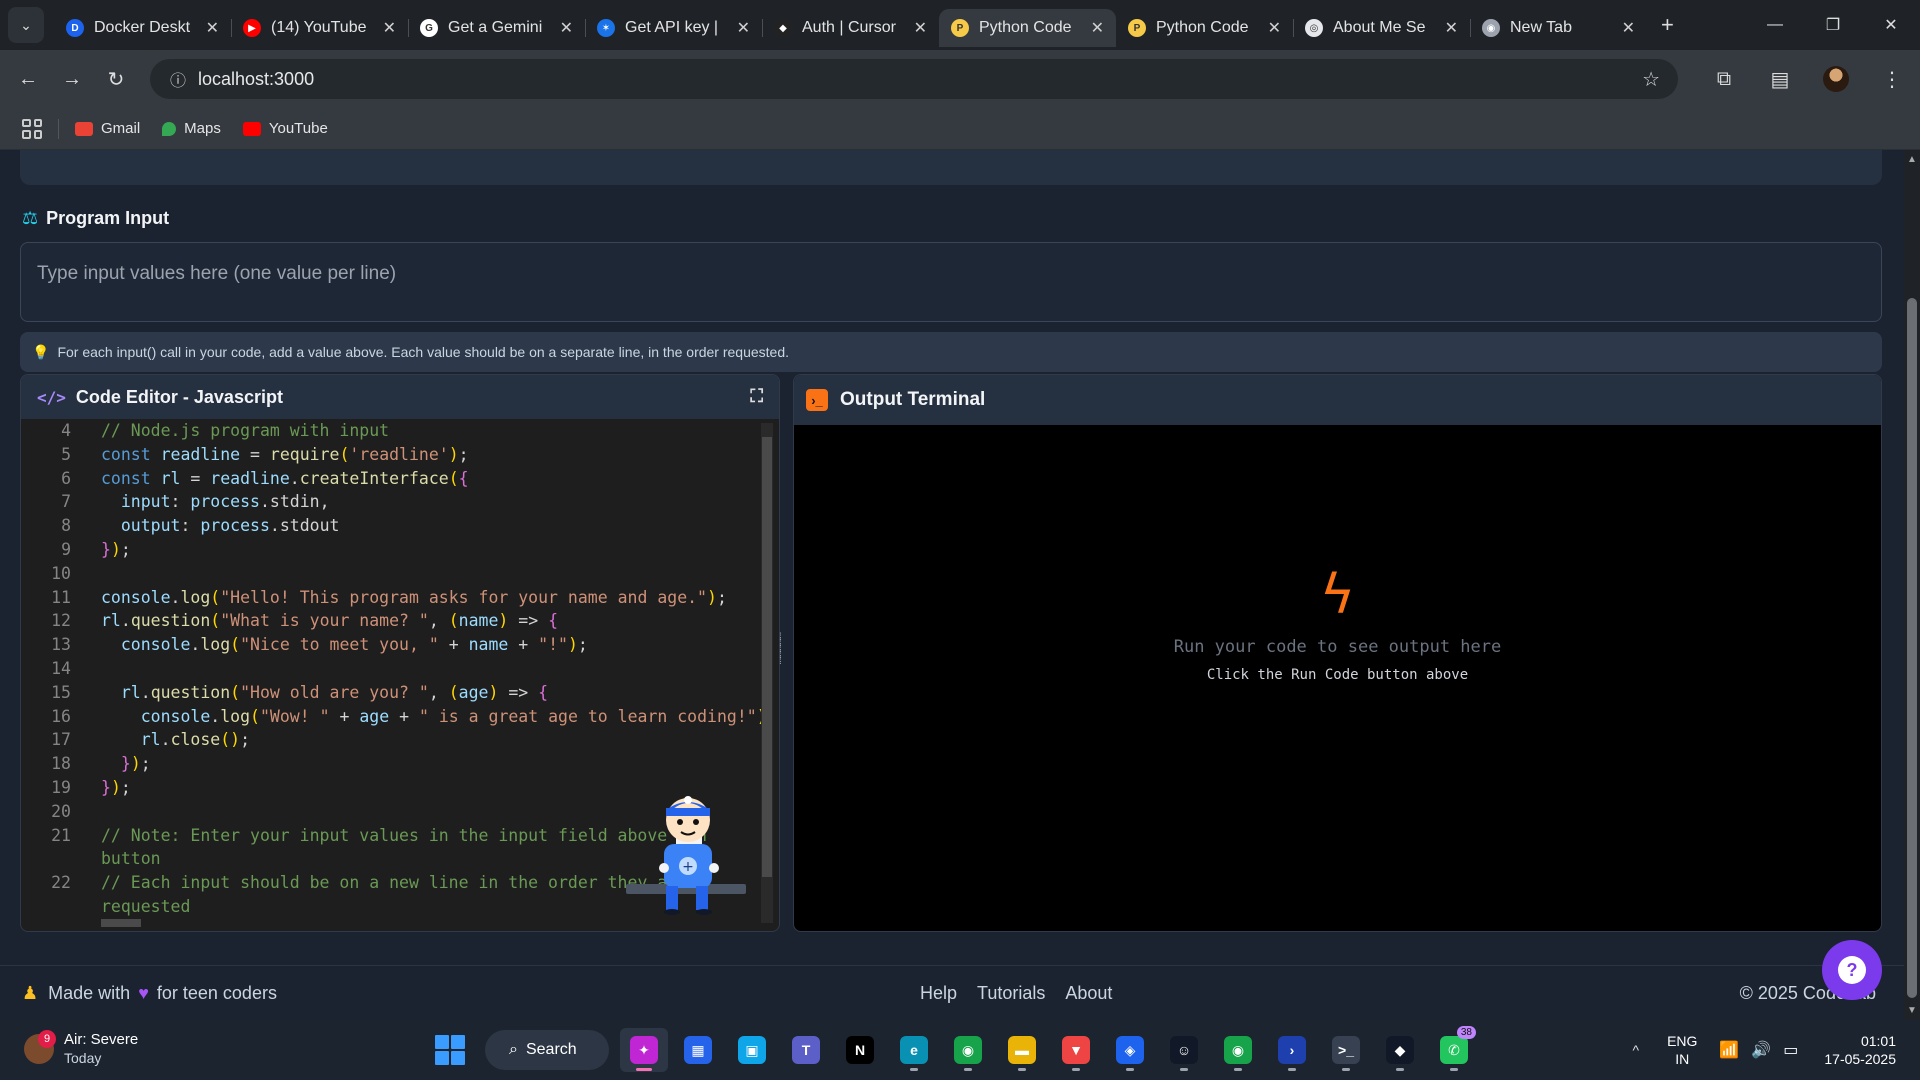 Image resolution: width=1920 pixels, height=1080 pixels. What do you see at coordinates (1780, 79) in the screenshot?
I see `reading-mode-icon: ▤` at bounding box center [1780, 79].